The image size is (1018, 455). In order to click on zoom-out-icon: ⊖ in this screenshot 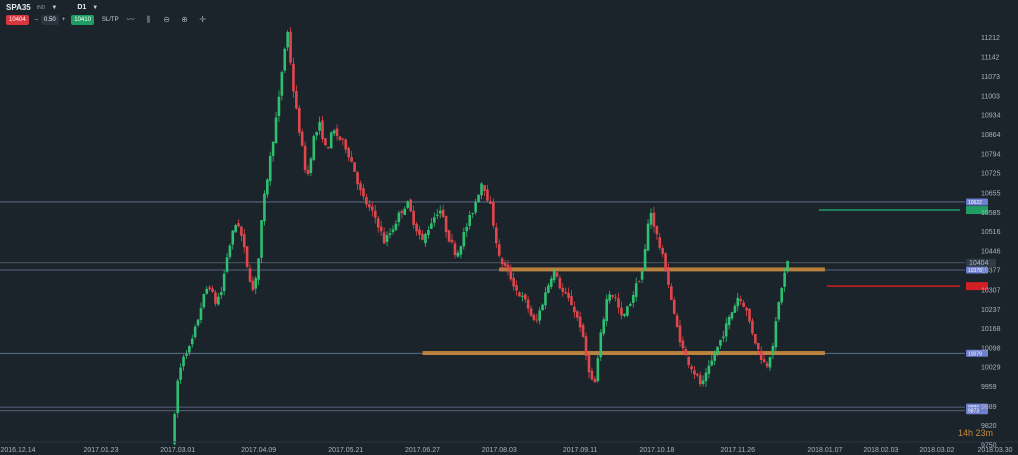, I will do `click(167, 19)`.